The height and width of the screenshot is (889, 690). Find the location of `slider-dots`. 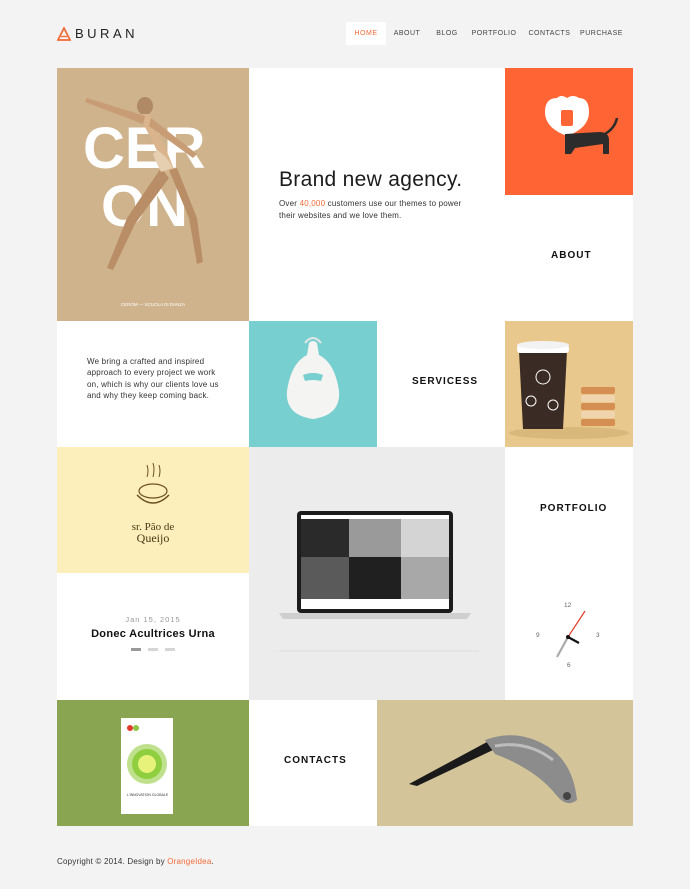

slider-dots is located at coordinates (156, 649).